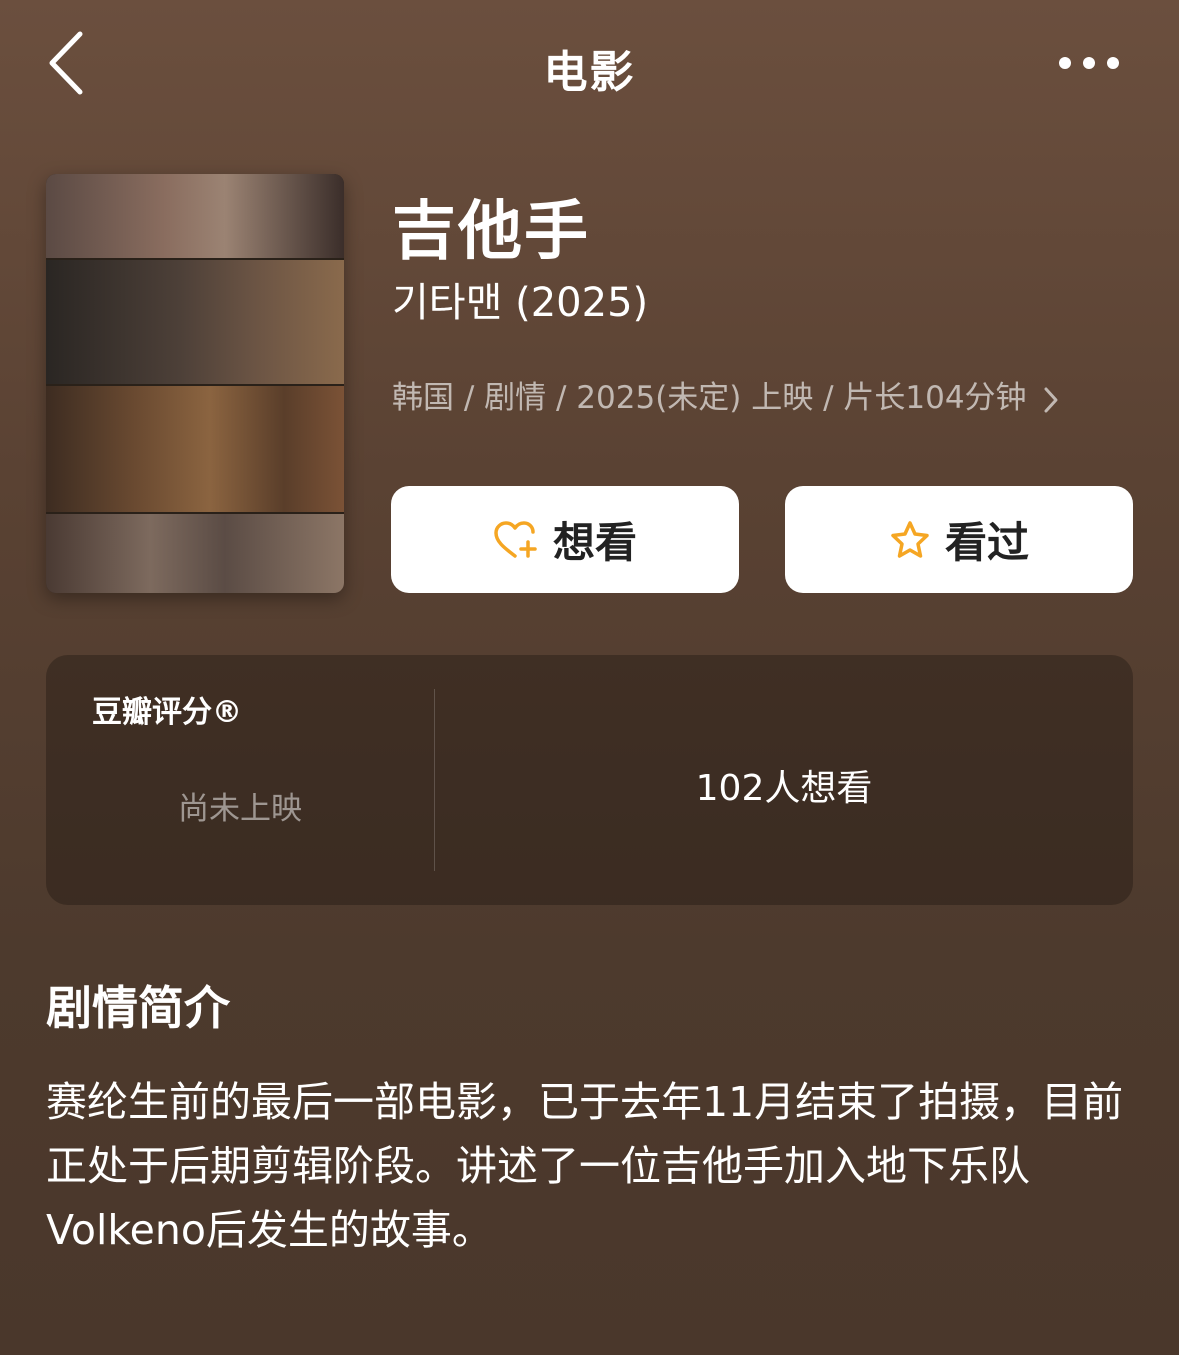 This screenshot has width=1179, height=1355. I want to click on watched-button: 看过, so click(959, 539).